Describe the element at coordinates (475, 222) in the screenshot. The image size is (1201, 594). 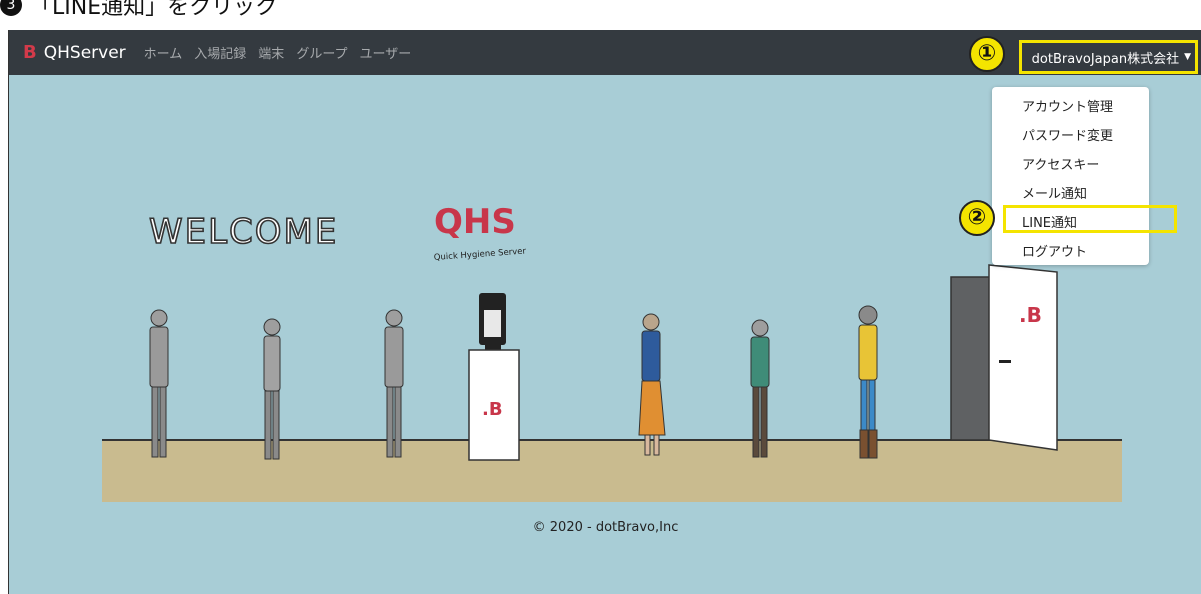
I see `qhs-logo-text: QHS` at that location.